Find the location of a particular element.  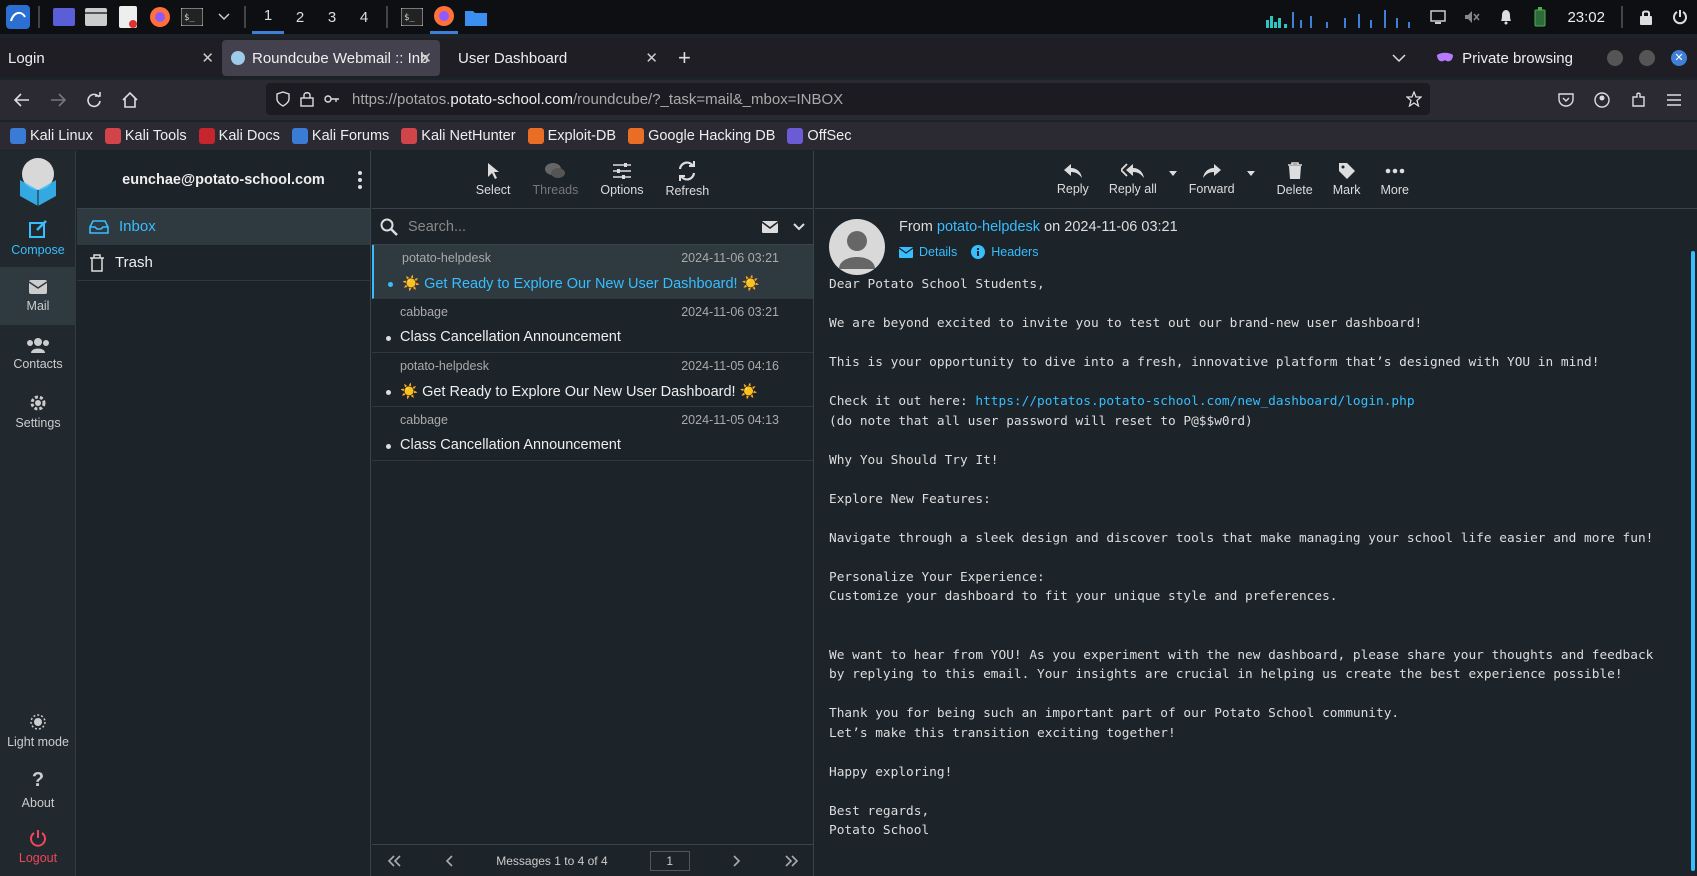

workspace-2: 2 is located at coordinates (300, 17).